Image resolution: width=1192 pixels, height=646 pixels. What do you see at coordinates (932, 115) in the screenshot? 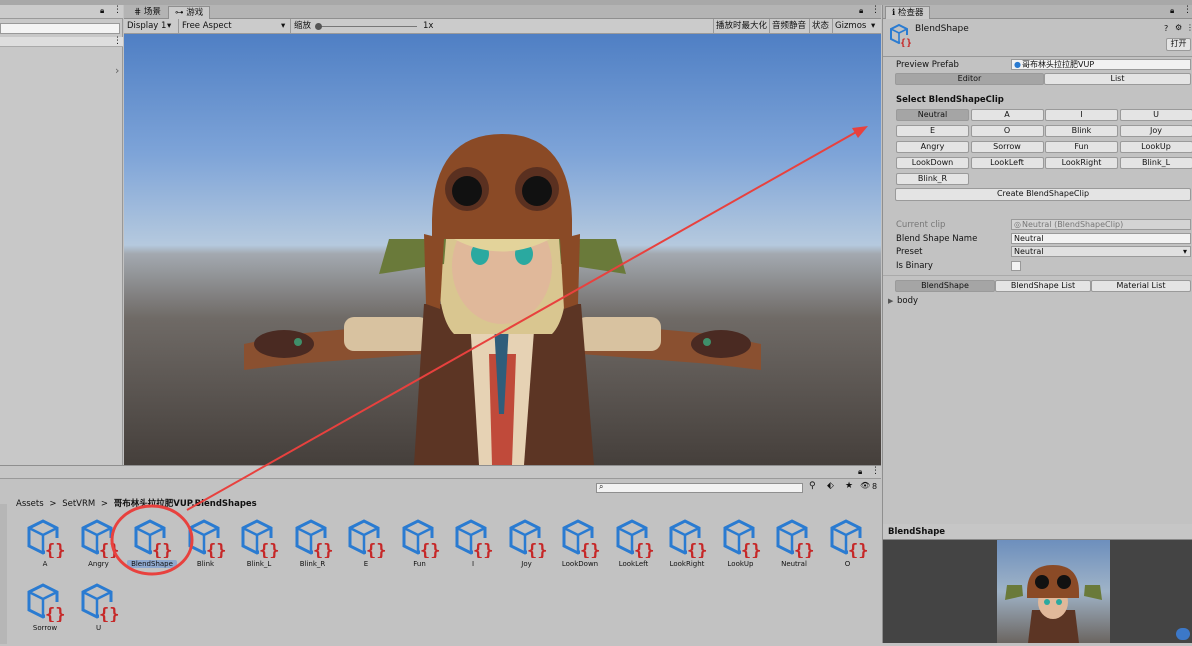
I see `clip-button: Neutral` at bounding box center [932, 115].